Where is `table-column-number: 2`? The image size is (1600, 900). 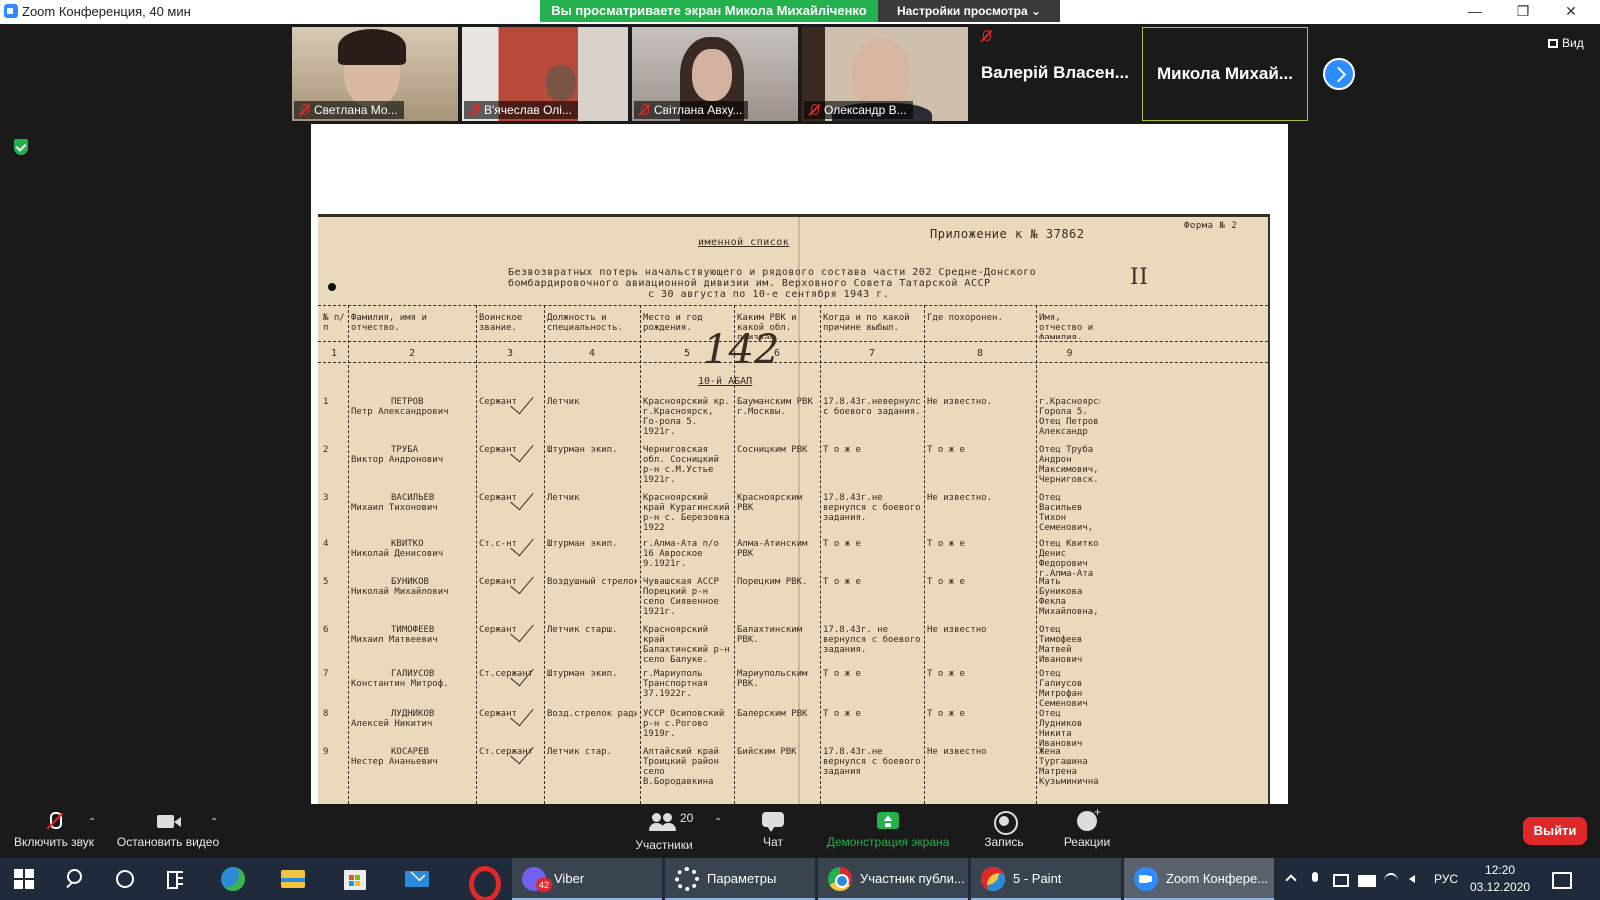 table-column-number: 2 is located at coordinates (412, 353).